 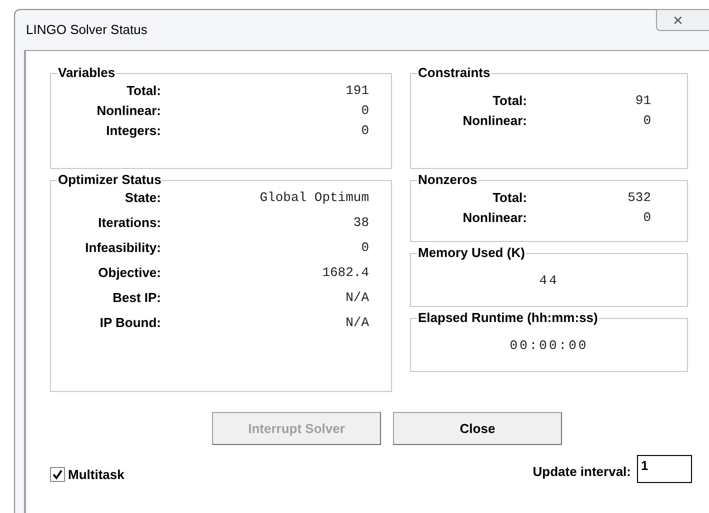 I want to click on window-title: LINGO Solver Status, so click(x=87, y=30).